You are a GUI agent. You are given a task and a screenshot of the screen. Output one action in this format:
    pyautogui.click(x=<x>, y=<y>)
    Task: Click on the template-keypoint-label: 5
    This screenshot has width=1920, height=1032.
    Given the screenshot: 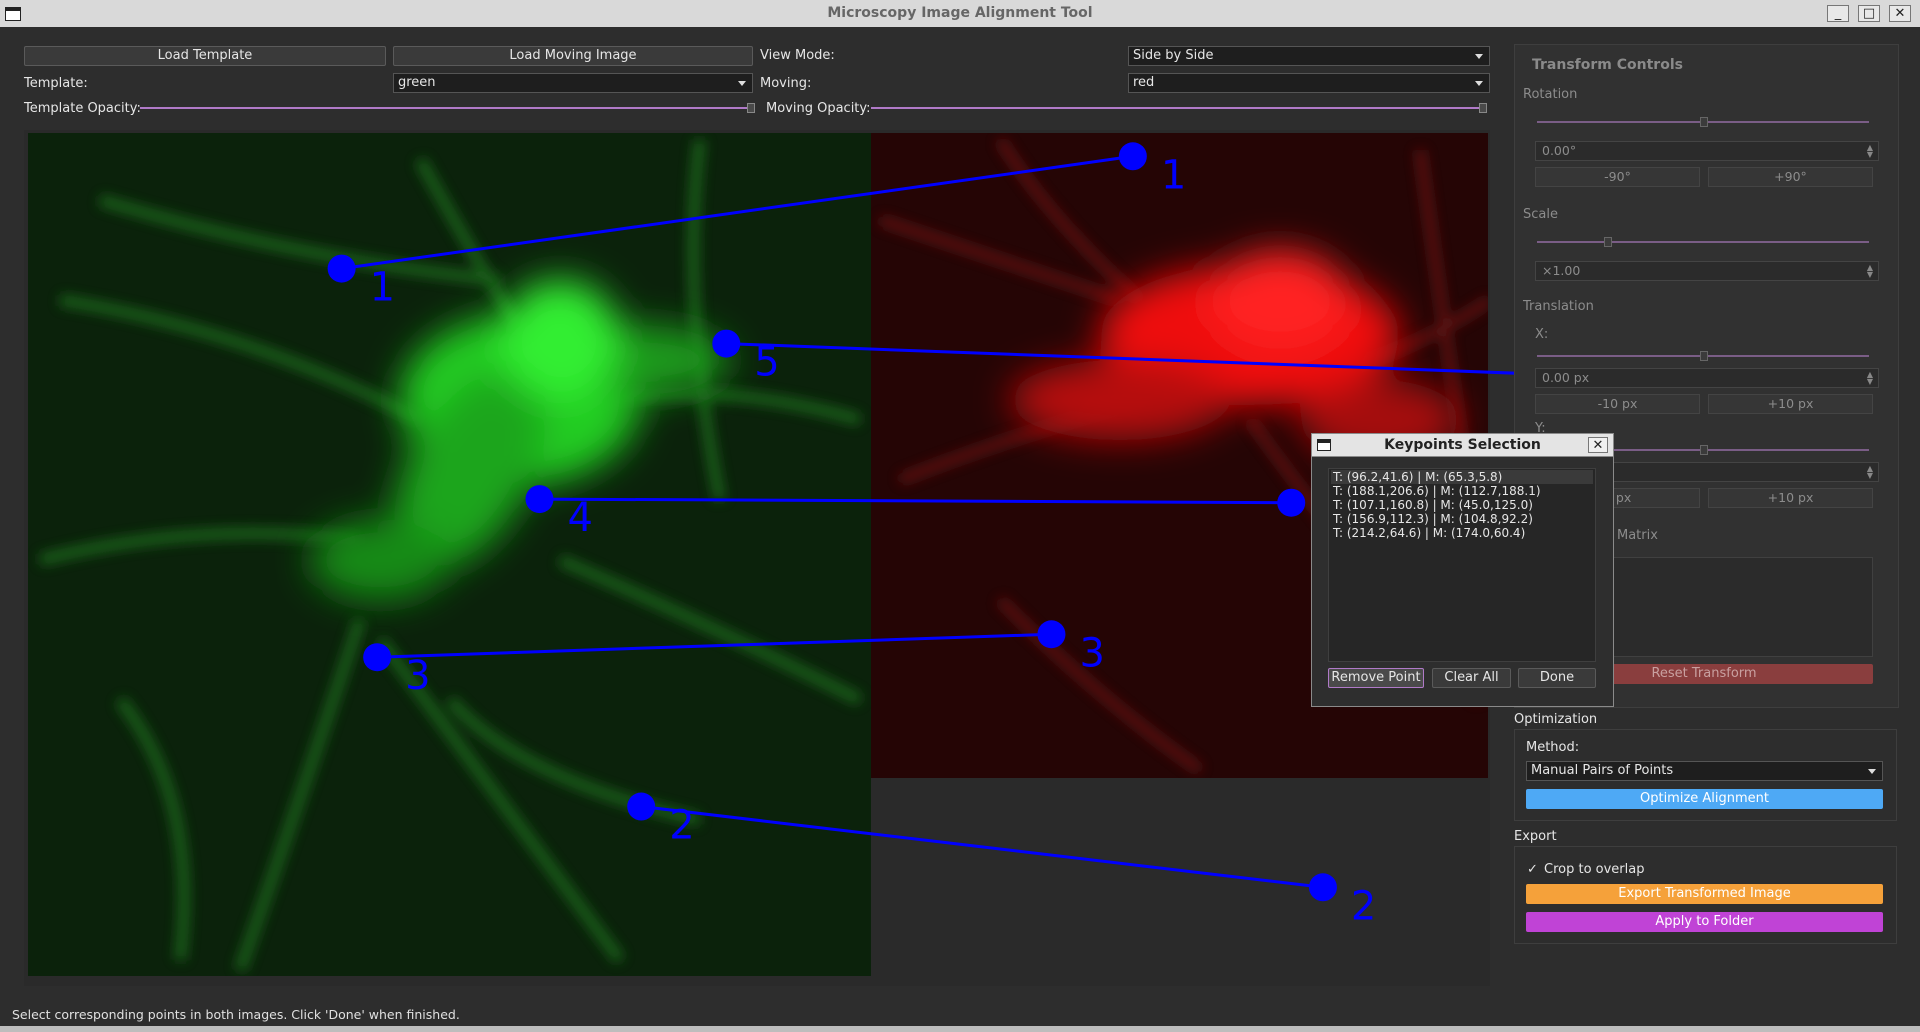 What is the action you would take?
    pyautogui.click(x=766, y=363)
    